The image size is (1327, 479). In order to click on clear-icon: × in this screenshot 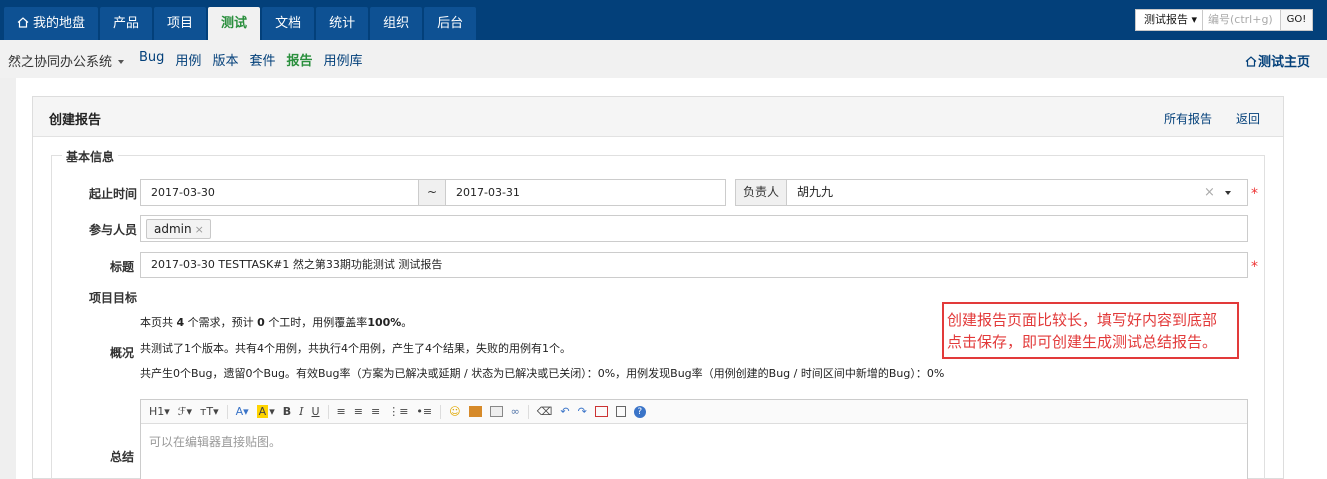, I will do `click(1209, 192)`.